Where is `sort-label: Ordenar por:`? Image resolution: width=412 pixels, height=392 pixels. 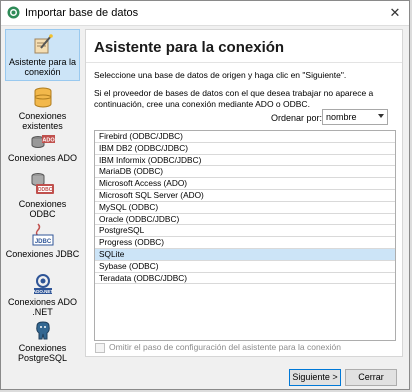
sort-label: Ordenar por: is located at coordinates (297, 118).